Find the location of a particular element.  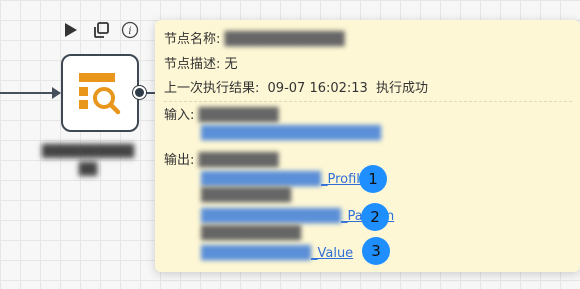

workflow-node is located at coordinates (100, 93).